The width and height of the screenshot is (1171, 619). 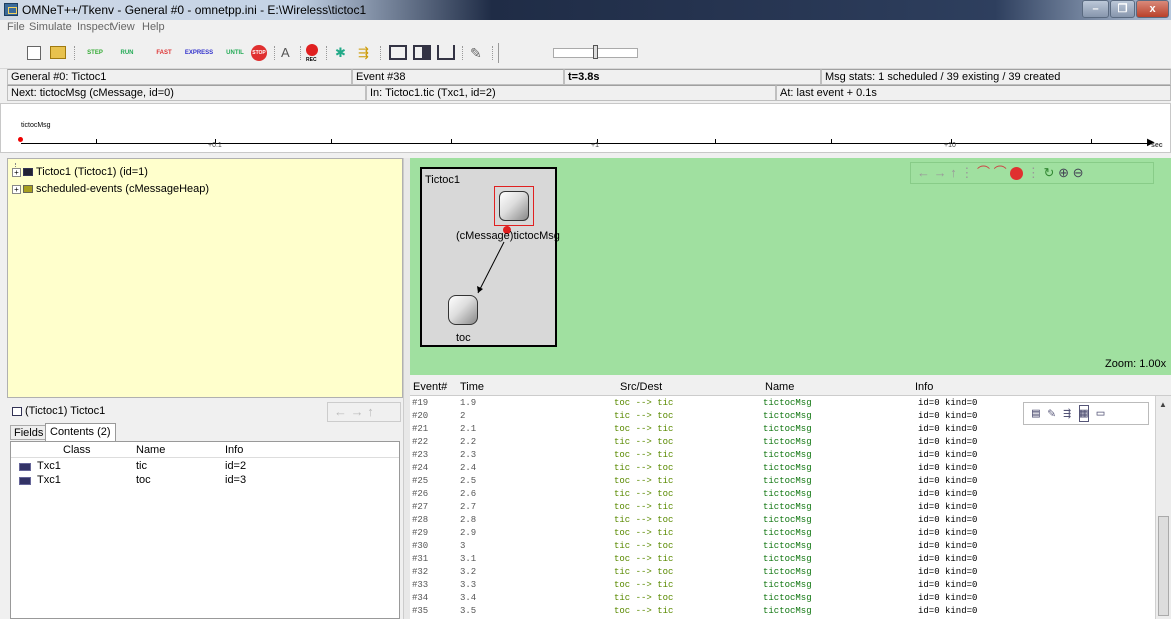 I want to click on log-row: #33 3.3 toc --> tic tictocMsg id=0 kind=0, so click(x=782, y=585).